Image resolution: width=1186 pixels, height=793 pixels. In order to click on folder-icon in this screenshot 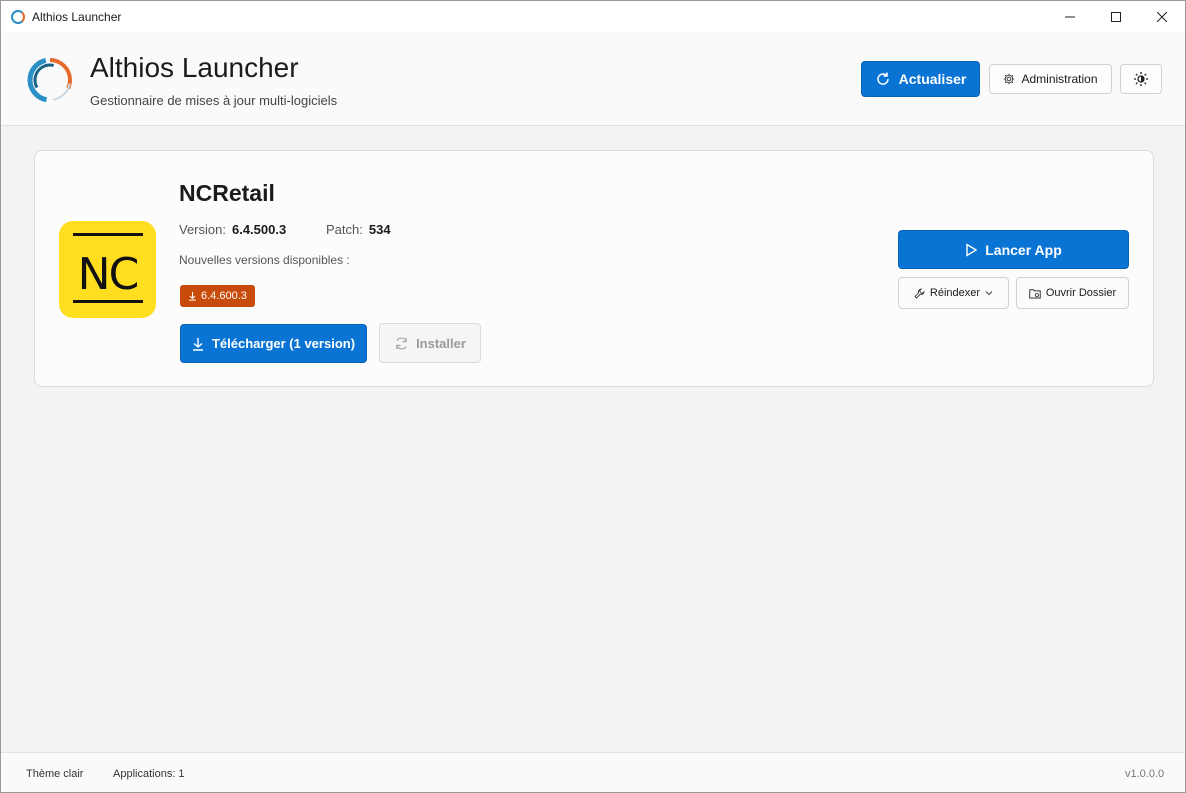, I will do `click(1035, 293)`.